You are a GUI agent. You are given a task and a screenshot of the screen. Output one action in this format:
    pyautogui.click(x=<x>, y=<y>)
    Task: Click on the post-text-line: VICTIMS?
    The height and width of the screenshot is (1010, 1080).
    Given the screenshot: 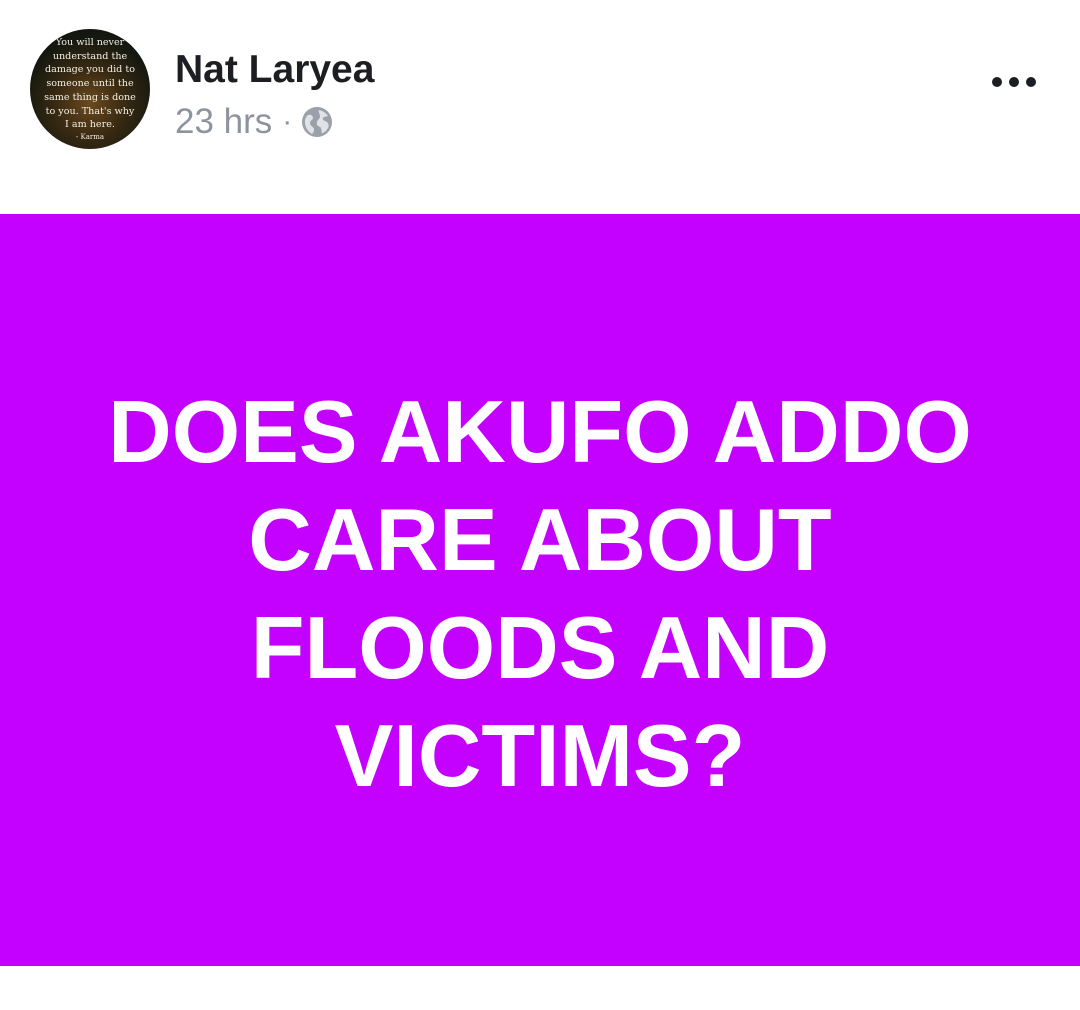 What is the action you would take?
    pyautogui.click(x=540, y=755)
    